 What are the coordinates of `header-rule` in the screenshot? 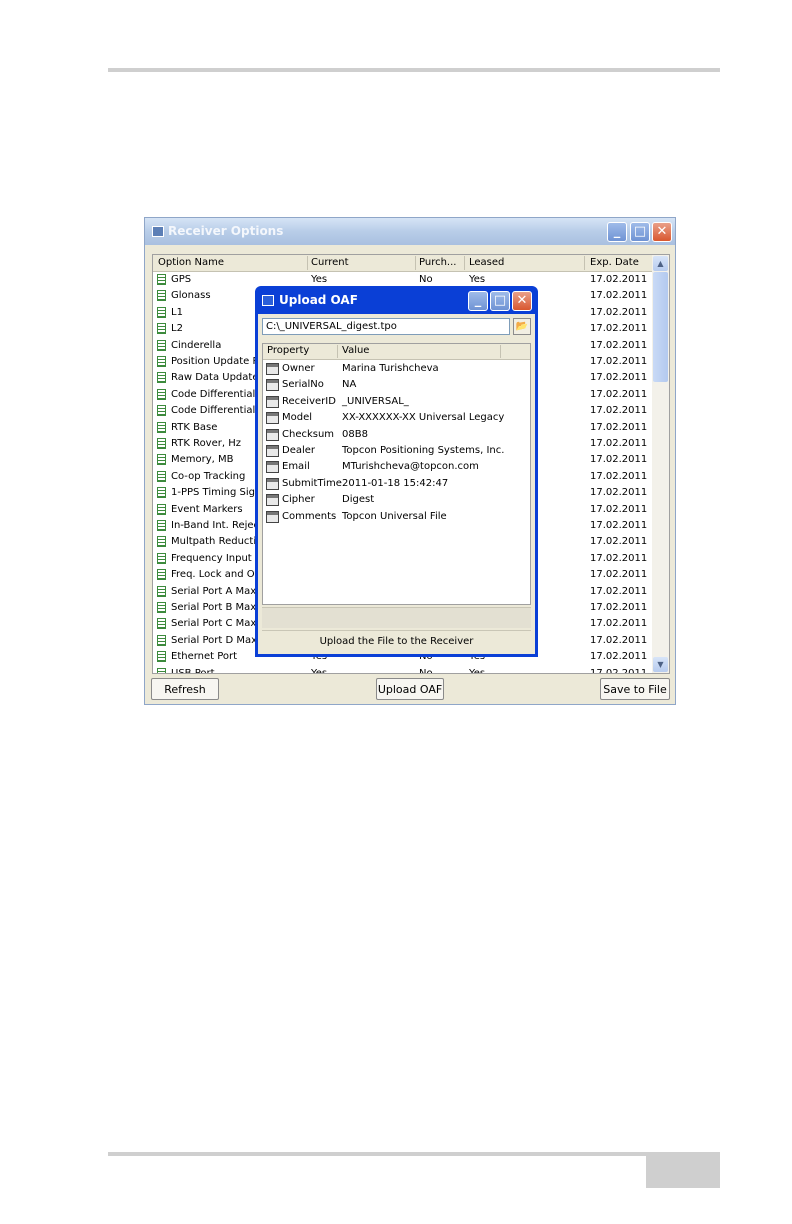 It's located at (414, 70).